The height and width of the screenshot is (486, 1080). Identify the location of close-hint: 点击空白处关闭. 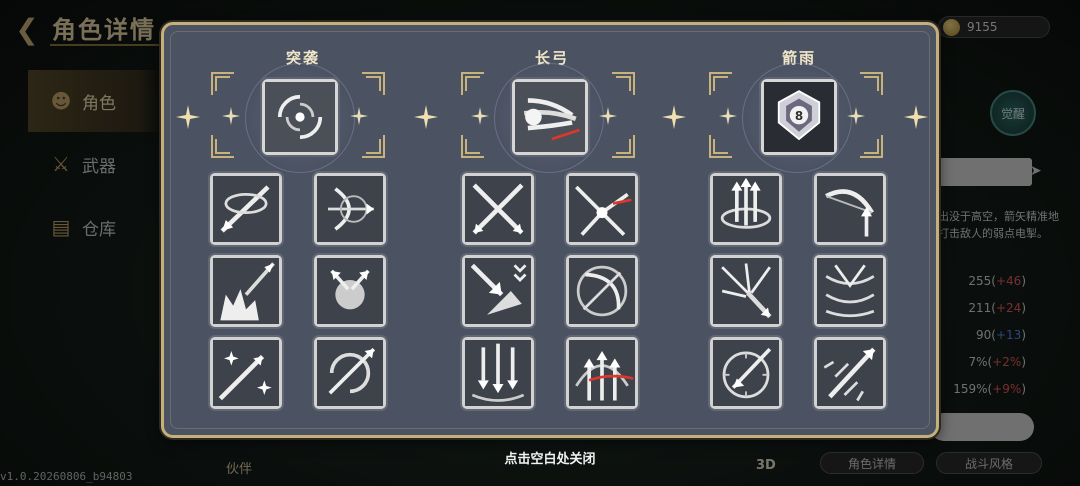
(550, 457).